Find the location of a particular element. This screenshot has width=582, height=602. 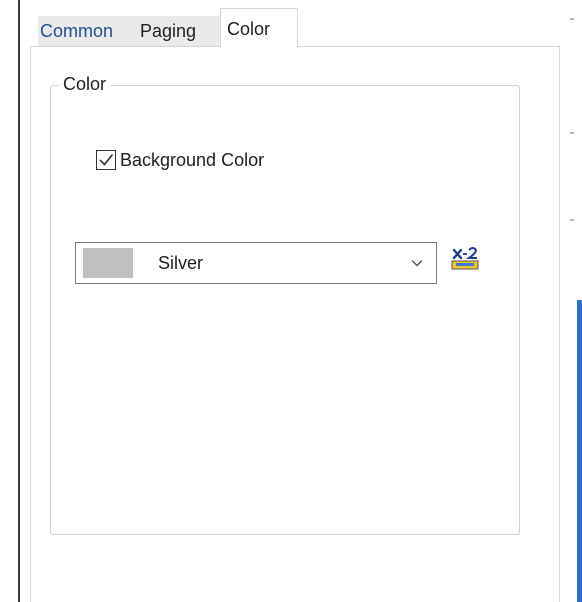

window-left-border is located at coordinates (19, 301).